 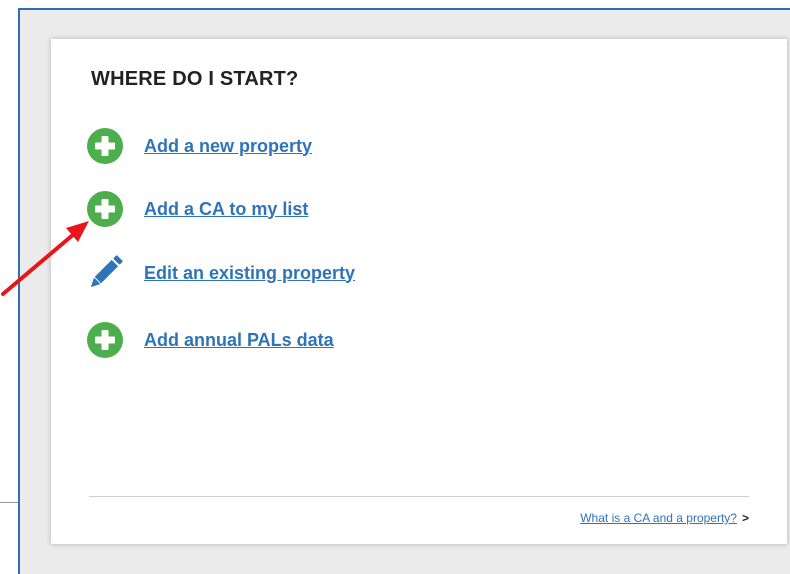 What do you see at coordinates (249, 273) in the screenshot?
I see `edit-existing-property-link: Edit an existing property` at bounding box center [249, 273].